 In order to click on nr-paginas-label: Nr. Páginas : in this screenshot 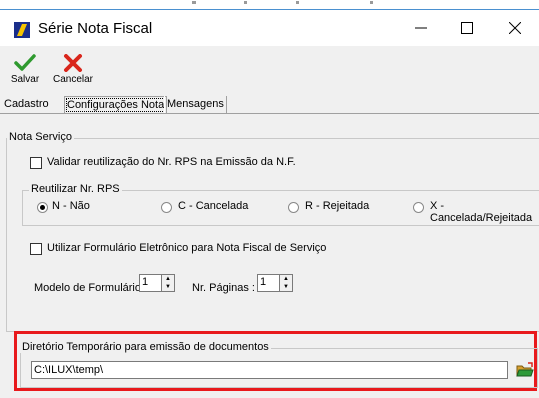, I will do `click(223, 288)`.